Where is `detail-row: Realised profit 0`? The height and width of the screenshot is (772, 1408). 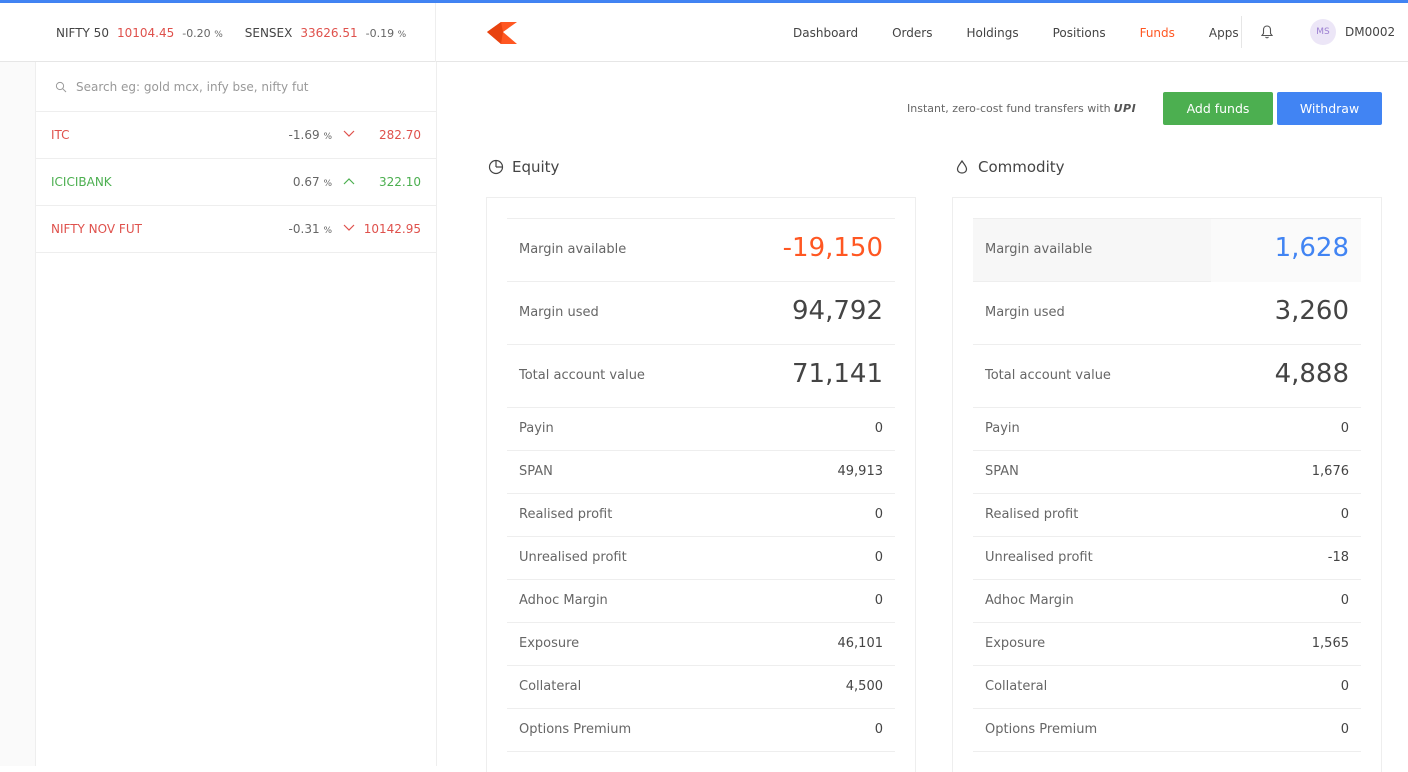
detail-row: Realised profit 0 is located at coordinates (701, 515).